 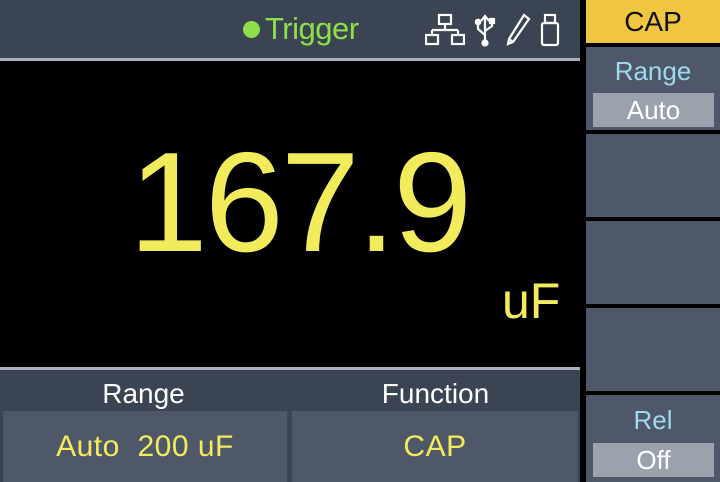 I want to click on softkey-rel-label: Rel, so click(x=653, y=420).